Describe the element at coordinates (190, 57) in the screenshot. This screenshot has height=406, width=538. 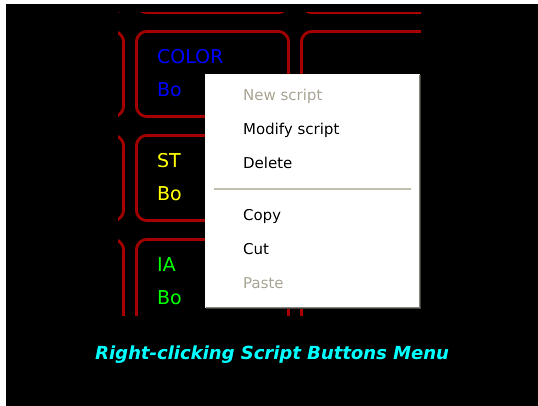
I see `button-label: COLOR` at that location.